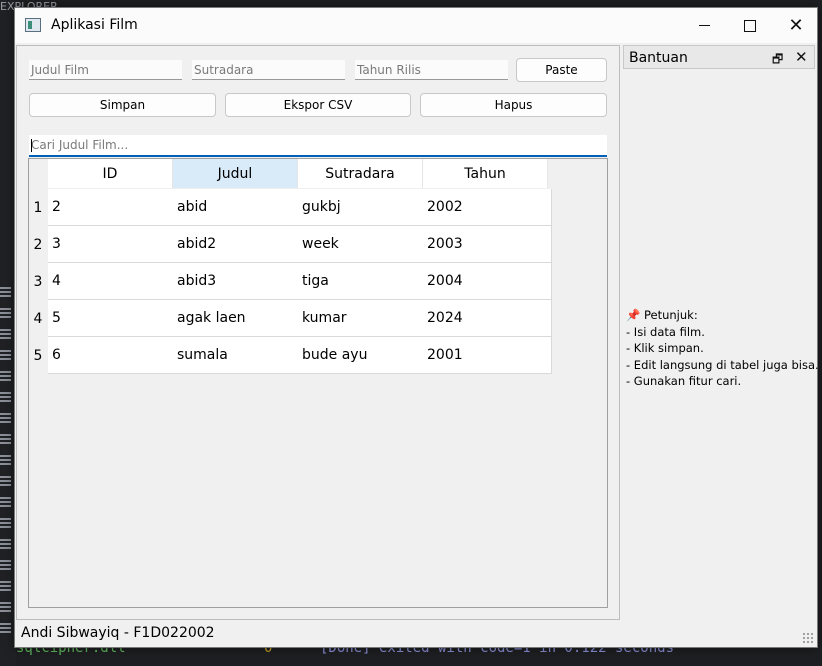 This screenshot has width=822, height=666. Describe the element at coordinates (237, 318) in the screenshot. I see `table-cell: agak laen` at that location.